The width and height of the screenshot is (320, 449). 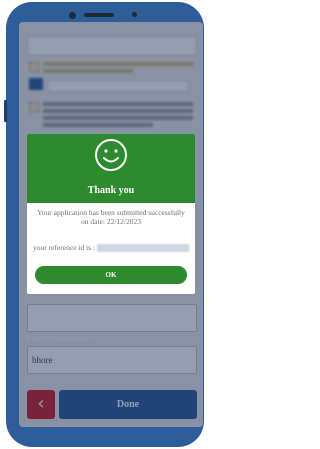 What do you see at coordinates (72, 15) in the screenshot?
I see `front-camera` at bounding box center [72, 15].